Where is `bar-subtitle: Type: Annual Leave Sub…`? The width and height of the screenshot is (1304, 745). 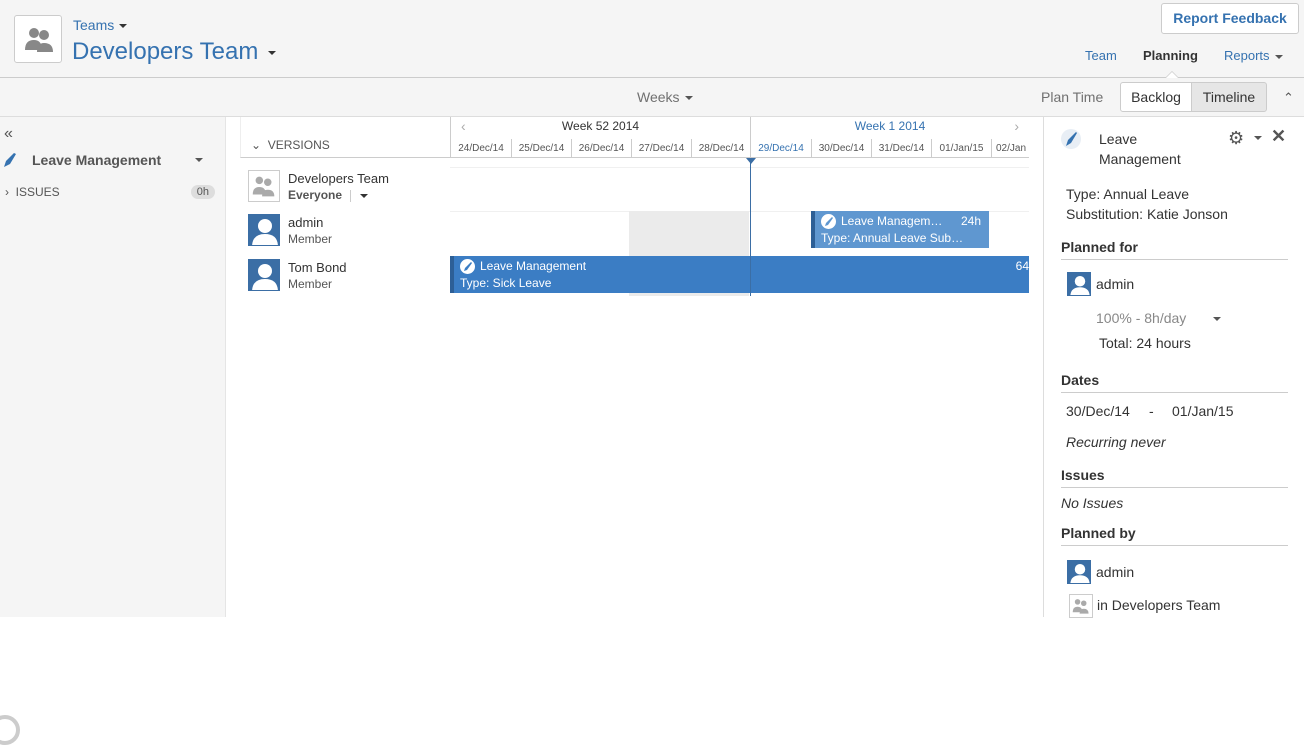 bar-subtitle: Type: Annual Leave Sub… is located at coordinates (892, 238).